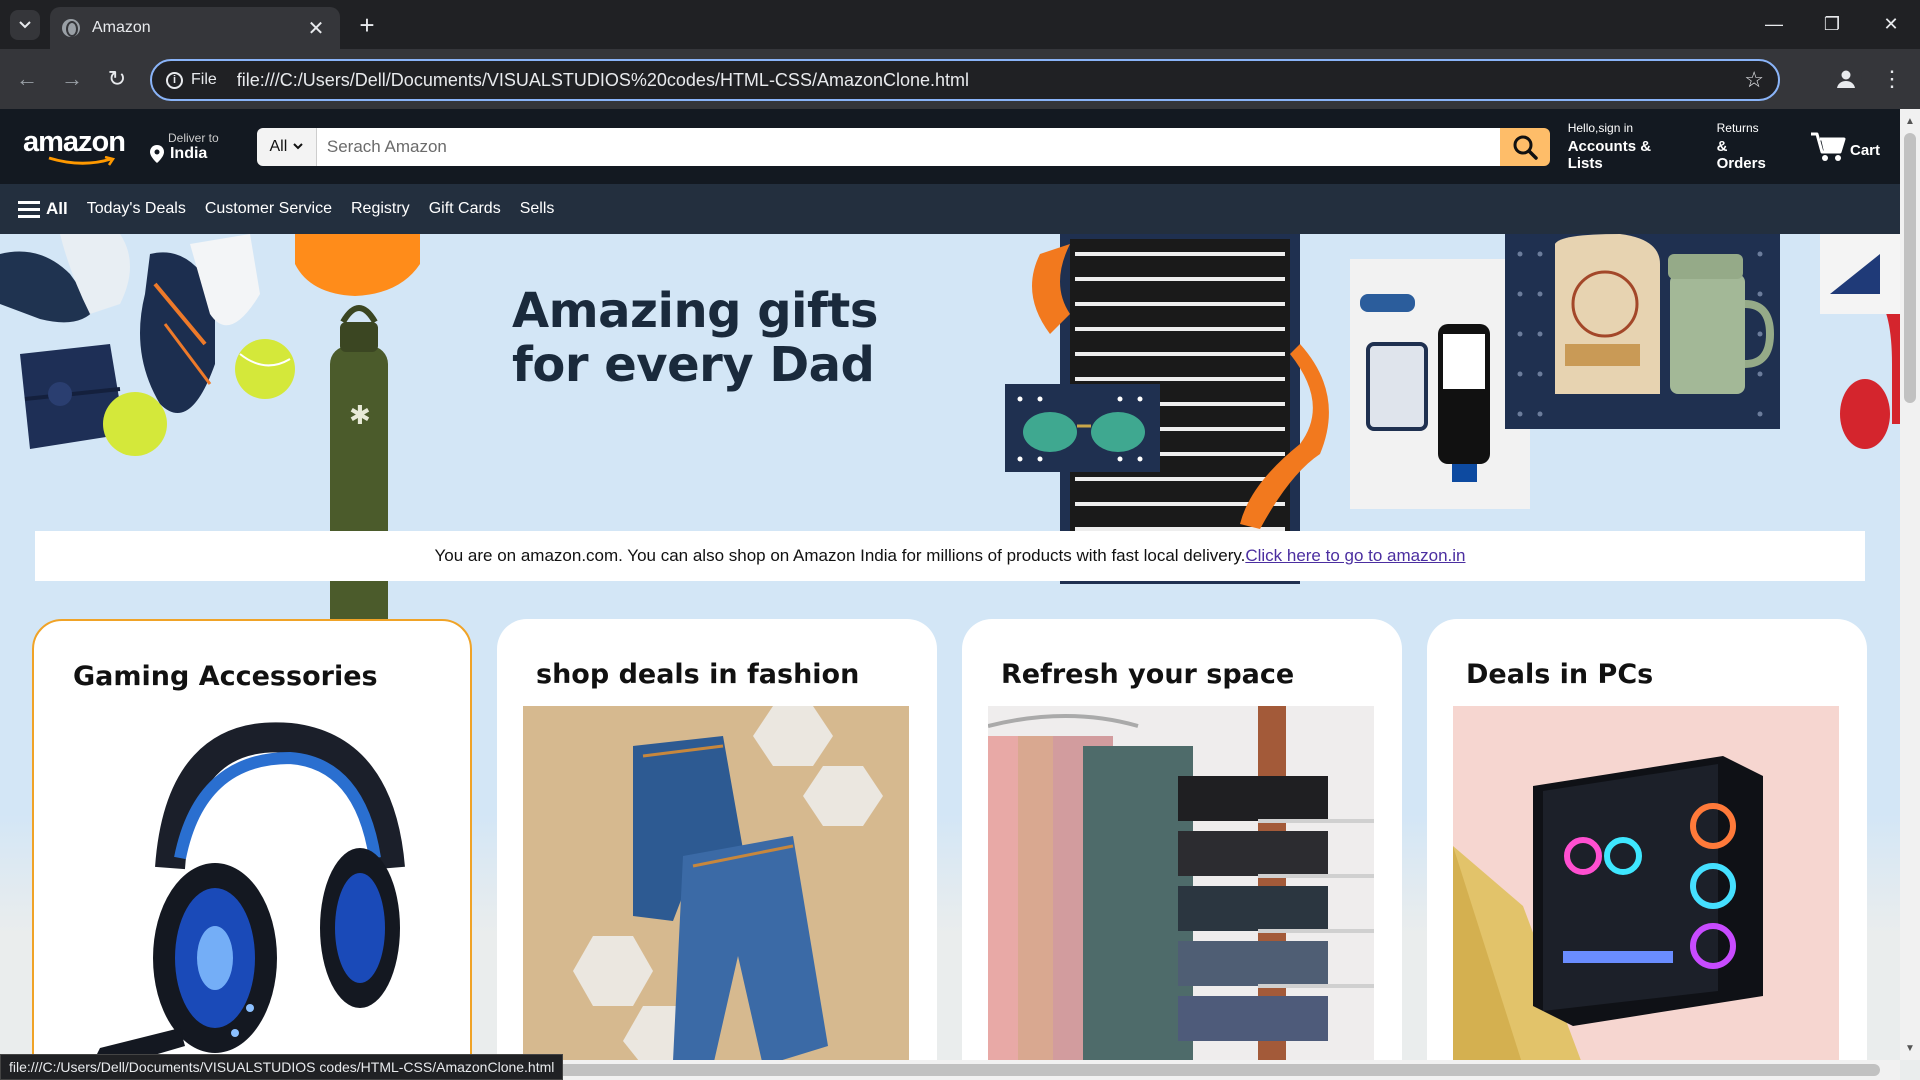  What do you see at coordinates (1600, 128) in the screenshot?
I see `account-greeting: Hello,sign in` at bounding box center [1600, 128].